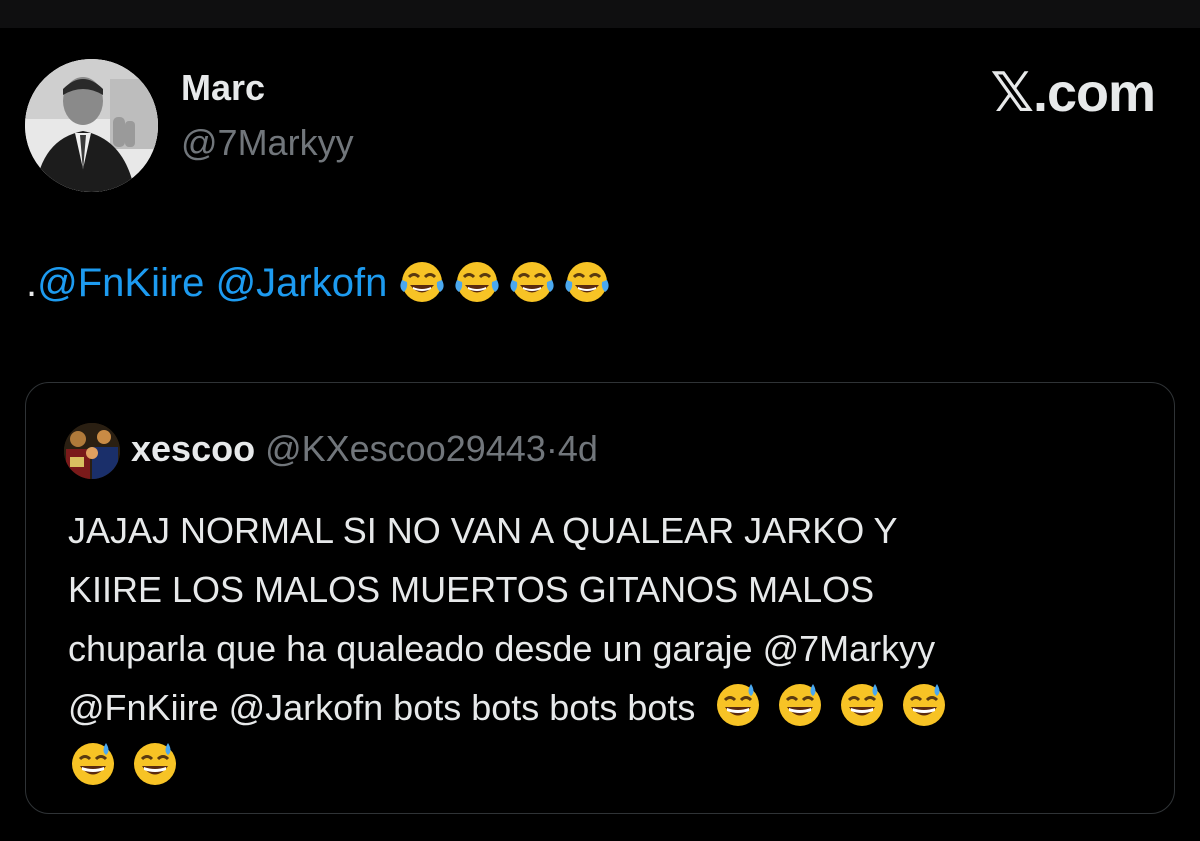 The height and width of the screenshot is (841, 1200). I want to click on author-avatar, so click(91, 125).